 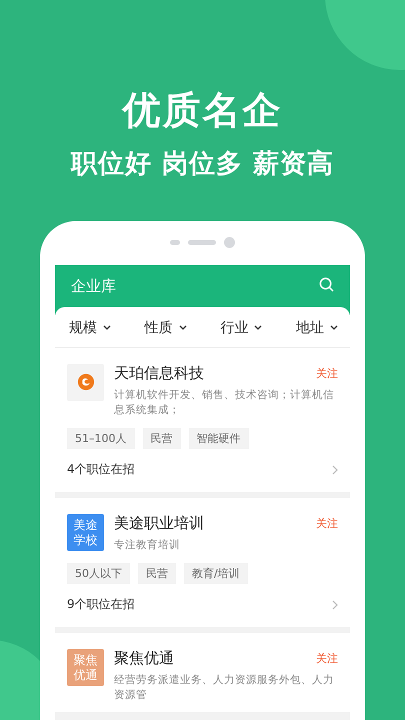 What do you see at coordinates (218, 439) in the screenshot?
I see `company-tag: 智能硬件` at bounding box center [218, 439].